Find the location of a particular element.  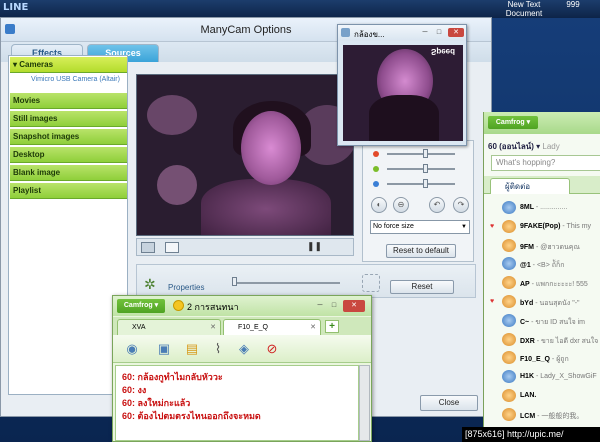

contact-text: AP - แพกกะะะะะ! 555 is located at coordinates (554, 284).